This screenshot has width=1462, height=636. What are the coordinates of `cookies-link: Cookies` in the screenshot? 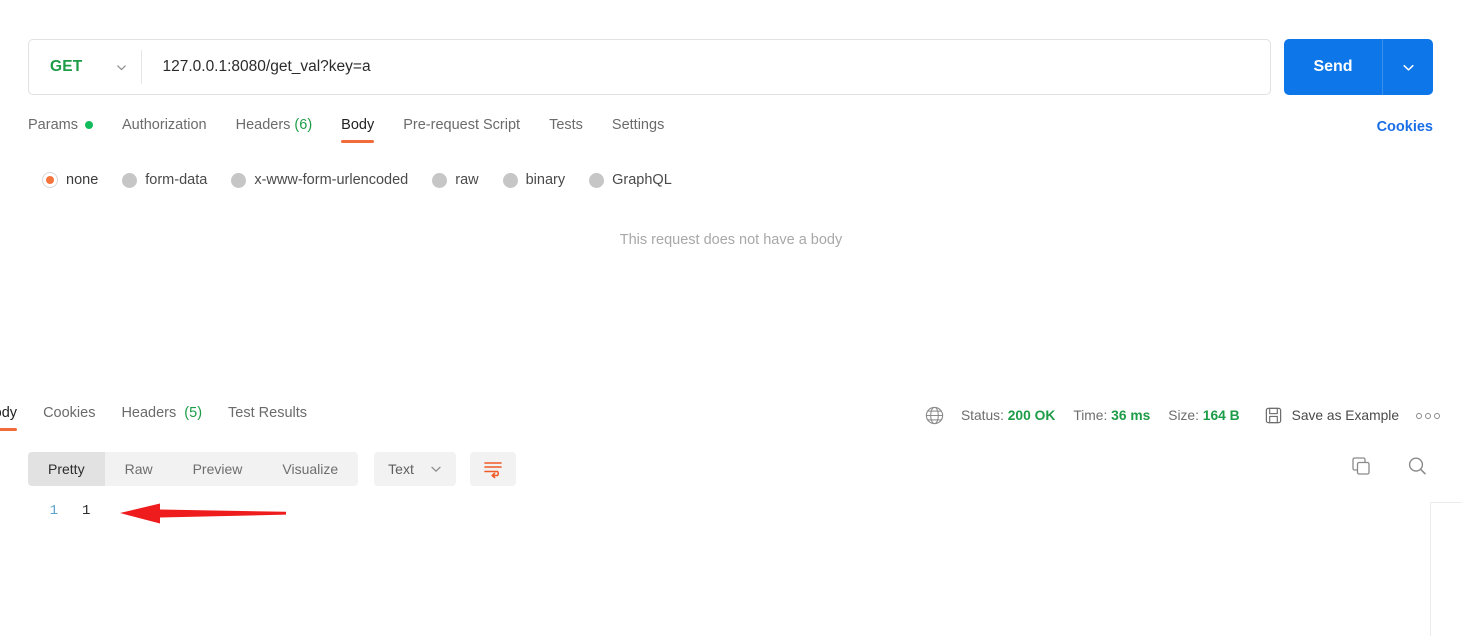 It's located at (1405, 127).